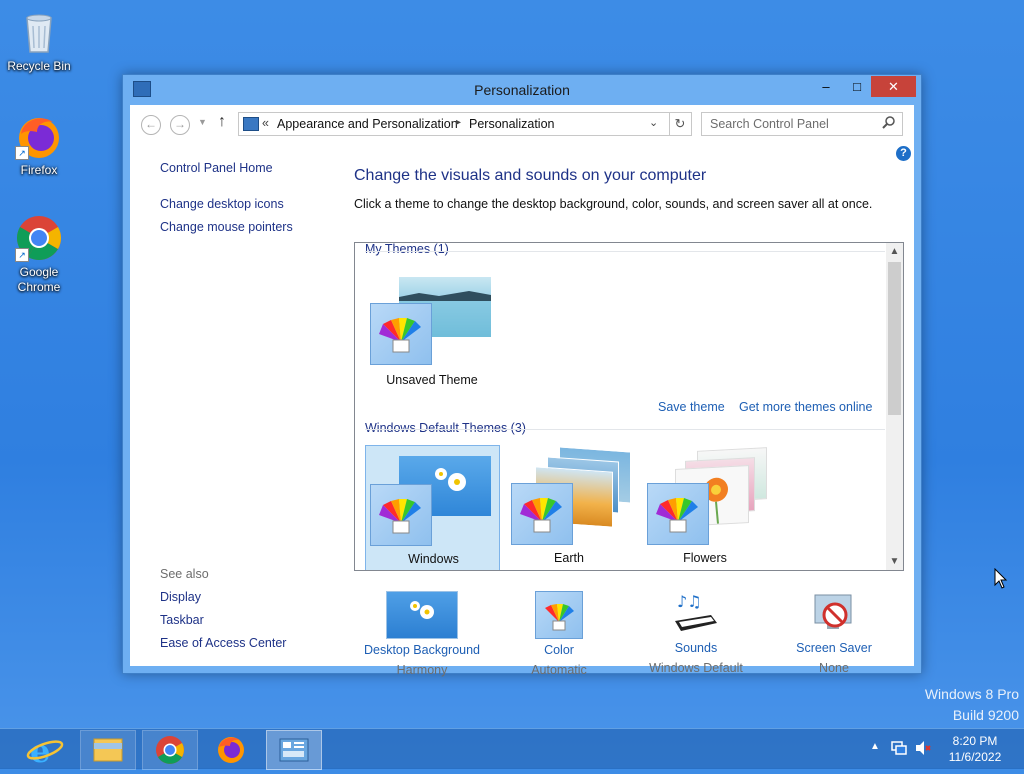  What do you see at coordinates (894, 251) in the screenshot?
I see `scroll-up-arrow-icon: ▲` at bounding box center [894, 251].